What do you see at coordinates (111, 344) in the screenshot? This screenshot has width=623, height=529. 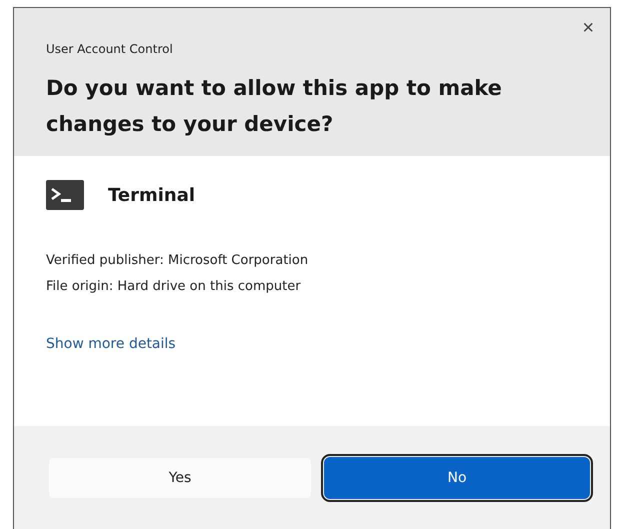 I see `show-details-link: Show more details` at bounding box center [111, 344].